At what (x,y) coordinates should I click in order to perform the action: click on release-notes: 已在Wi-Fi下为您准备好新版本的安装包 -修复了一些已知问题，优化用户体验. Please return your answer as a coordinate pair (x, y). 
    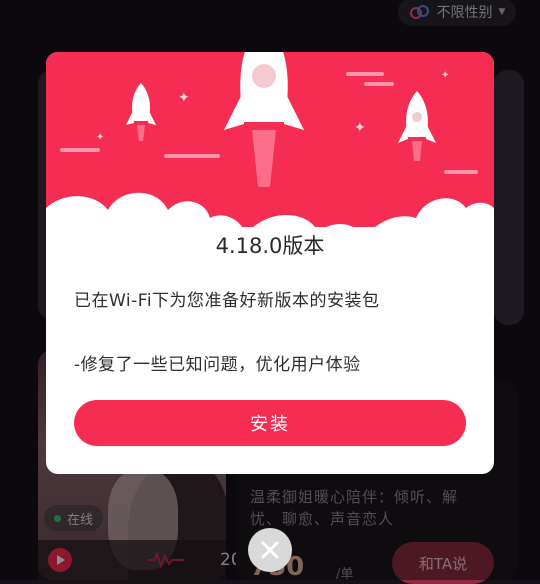
    Looking at the image, I should click on (274, 333).